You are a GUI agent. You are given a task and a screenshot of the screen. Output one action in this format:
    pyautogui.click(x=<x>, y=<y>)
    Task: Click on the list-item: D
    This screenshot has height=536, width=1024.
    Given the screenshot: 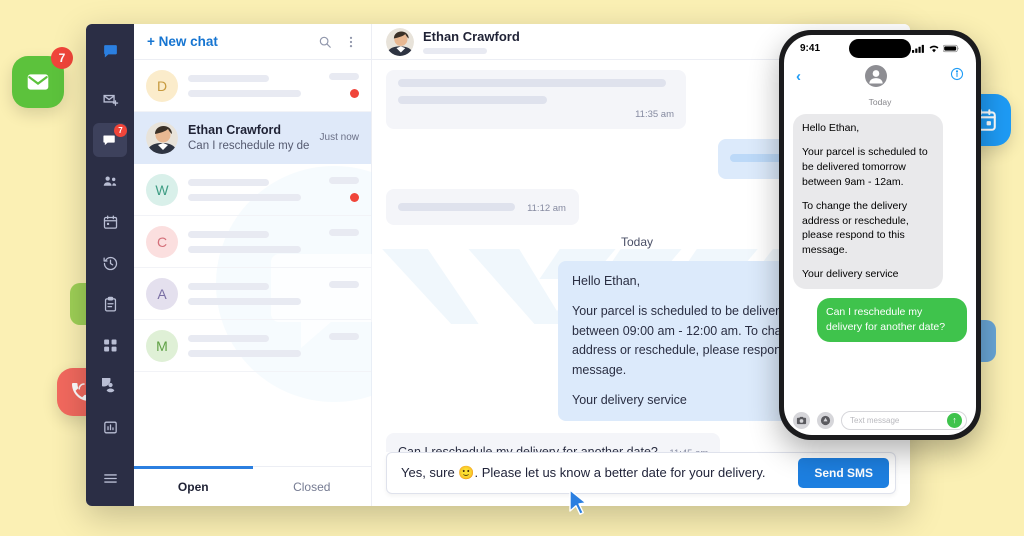 What is the action you would take?
    pyautogui.click(x=252, y=86)
    